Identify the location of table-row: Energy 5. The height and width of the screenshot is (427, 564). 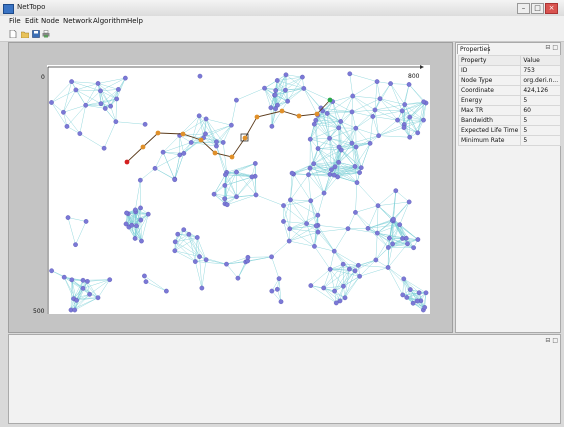
(509, 100).